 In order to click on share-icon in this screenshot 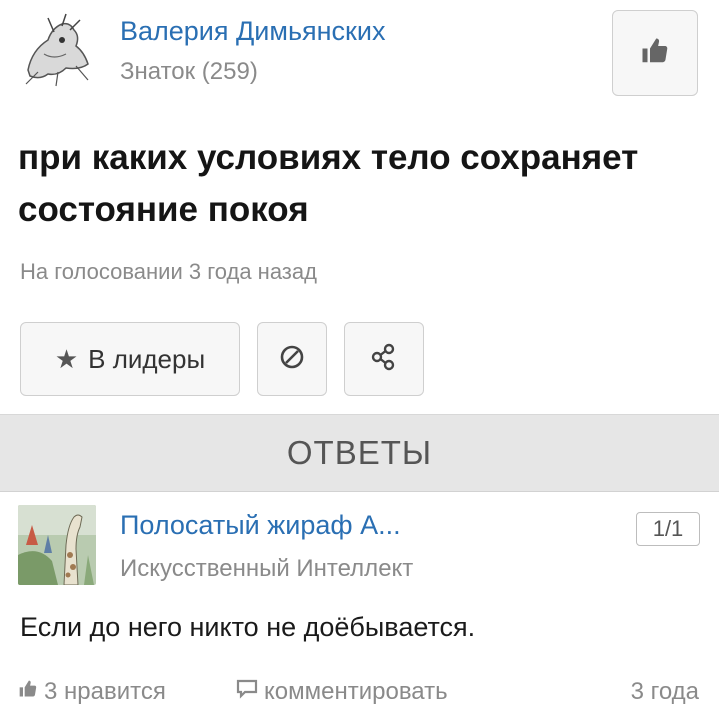, I will do `click(384, 359)`.